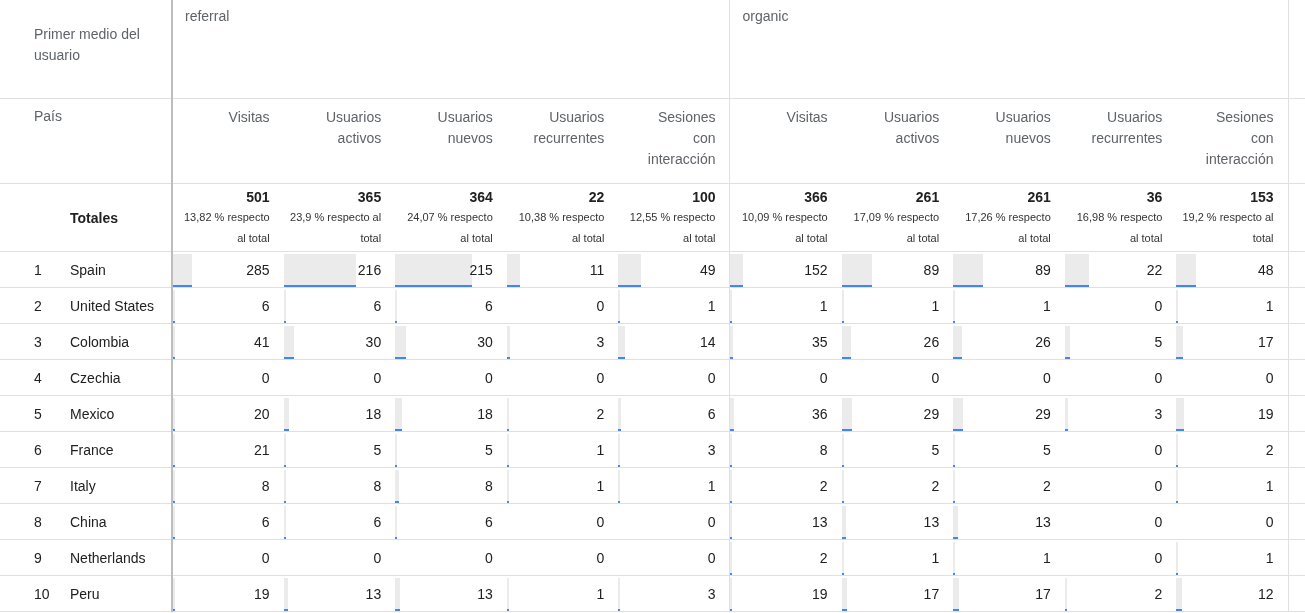 The image size is (1305, 613). What do you see at coordinates (369, 269) in the screenshot?
I see `table-cell: 216` at bounding box center [369, 269].